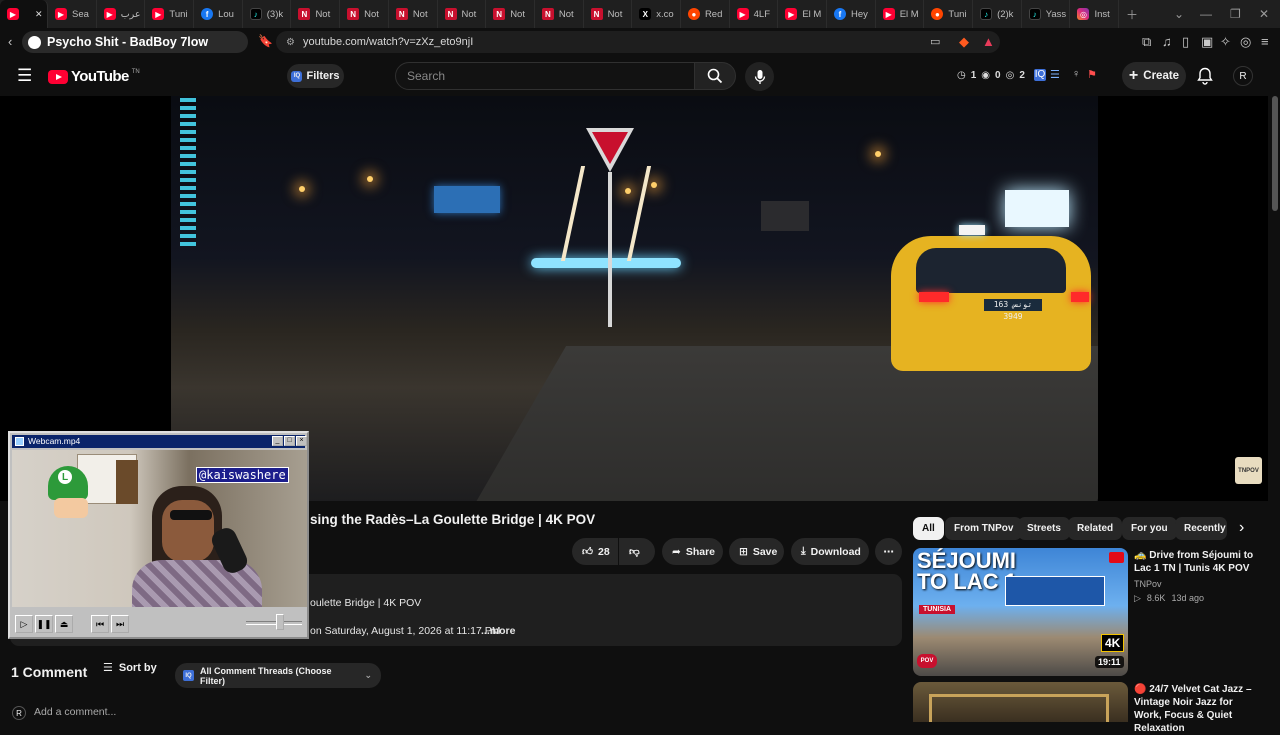 The width and height of the screenshot is (1280, 735). I want to click on list-ext-icon: ☰, so click(1055, 74).